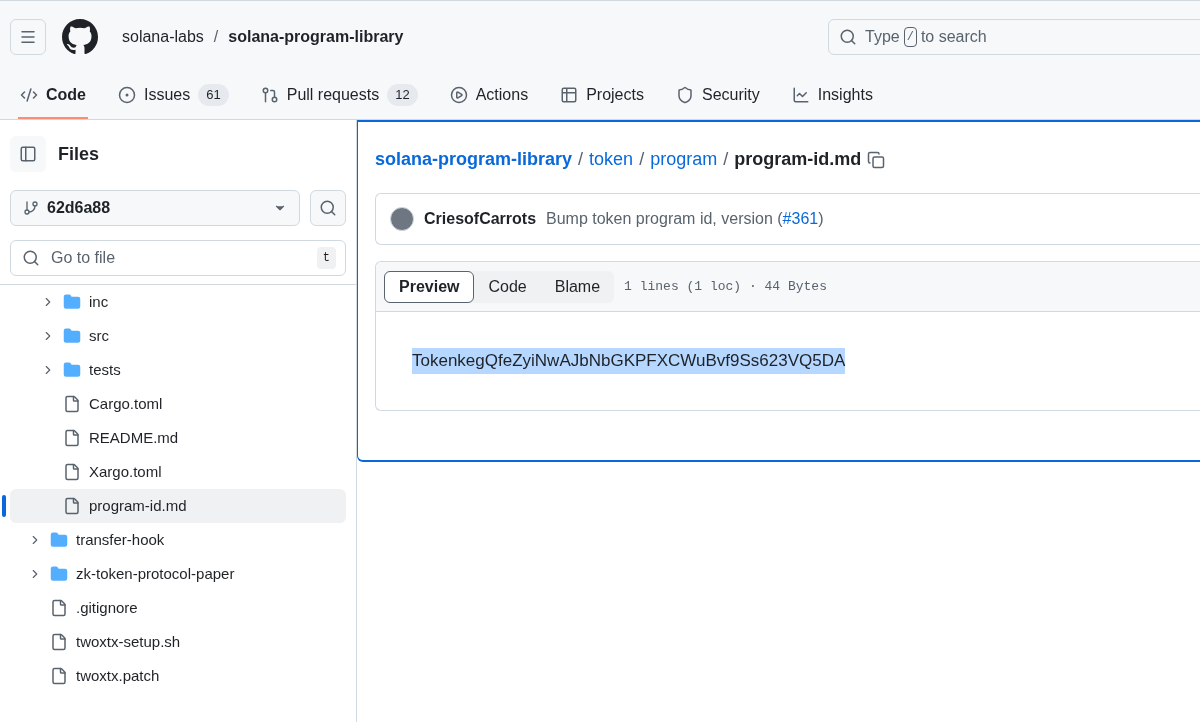 This screenshot has height=722, width=1200. Describe the element at coordinates (120, 539) in the screenshot. I see `tree-item-label: transfer-hook` at that location.